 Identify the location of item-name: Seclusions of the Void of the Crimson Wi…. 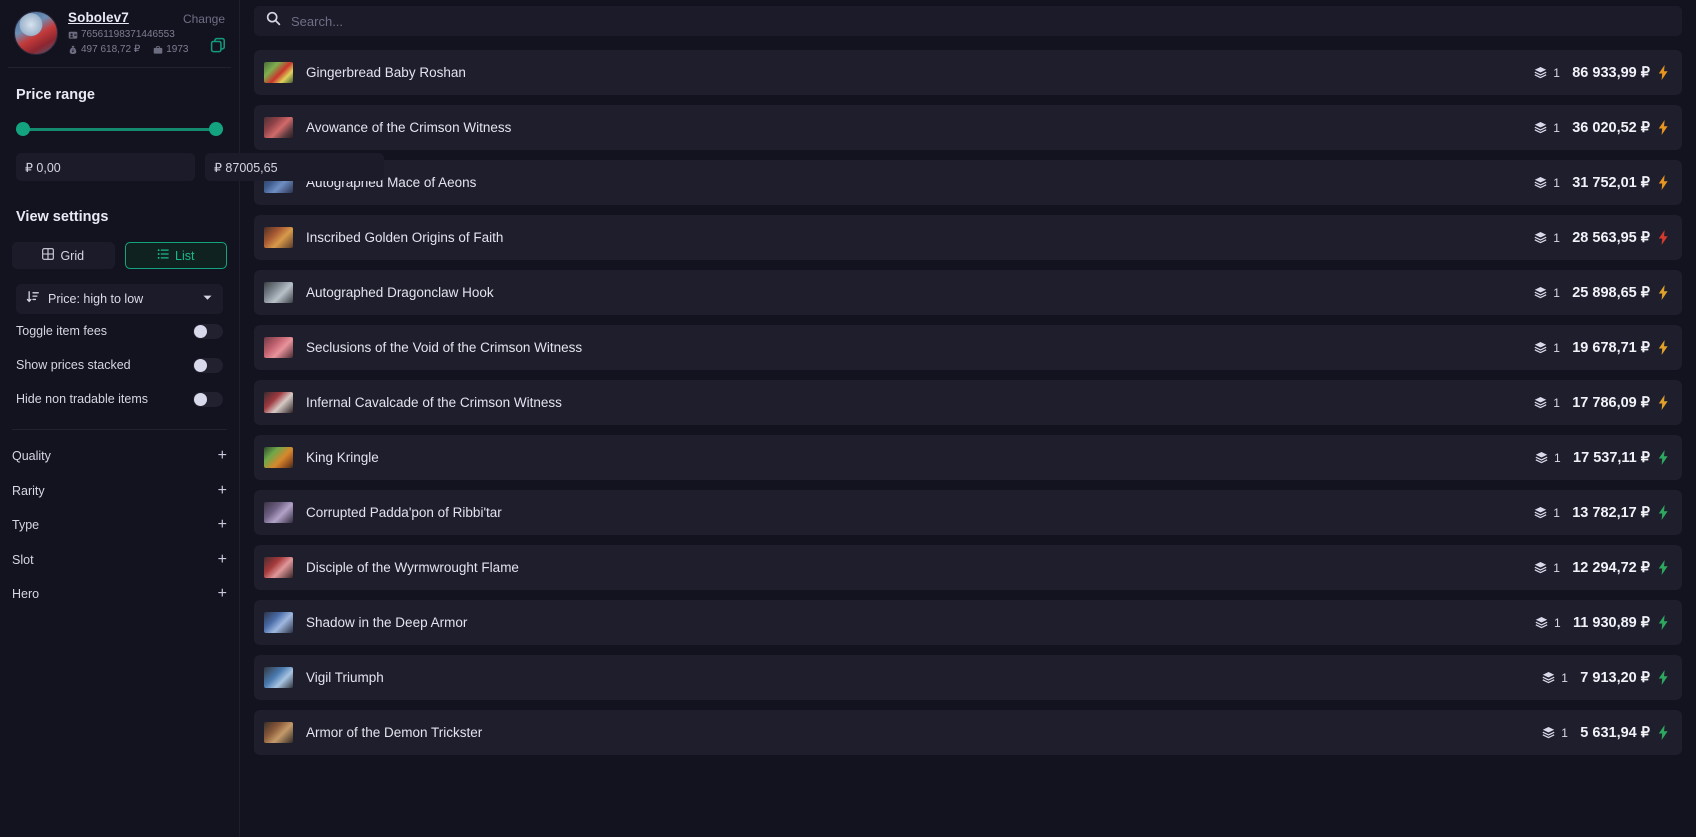
(444, 347).